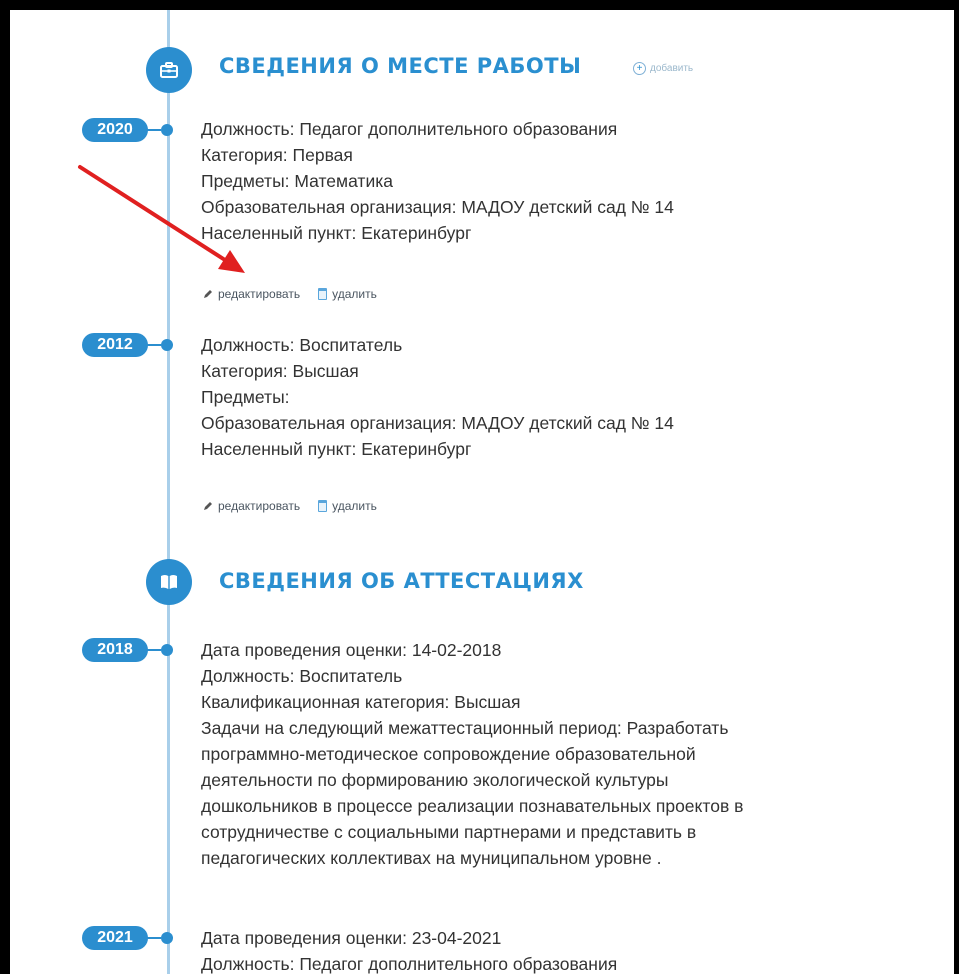 This screenshot has height=974, width=959. I want to click on red-arrow-icon, so click(161, 219).